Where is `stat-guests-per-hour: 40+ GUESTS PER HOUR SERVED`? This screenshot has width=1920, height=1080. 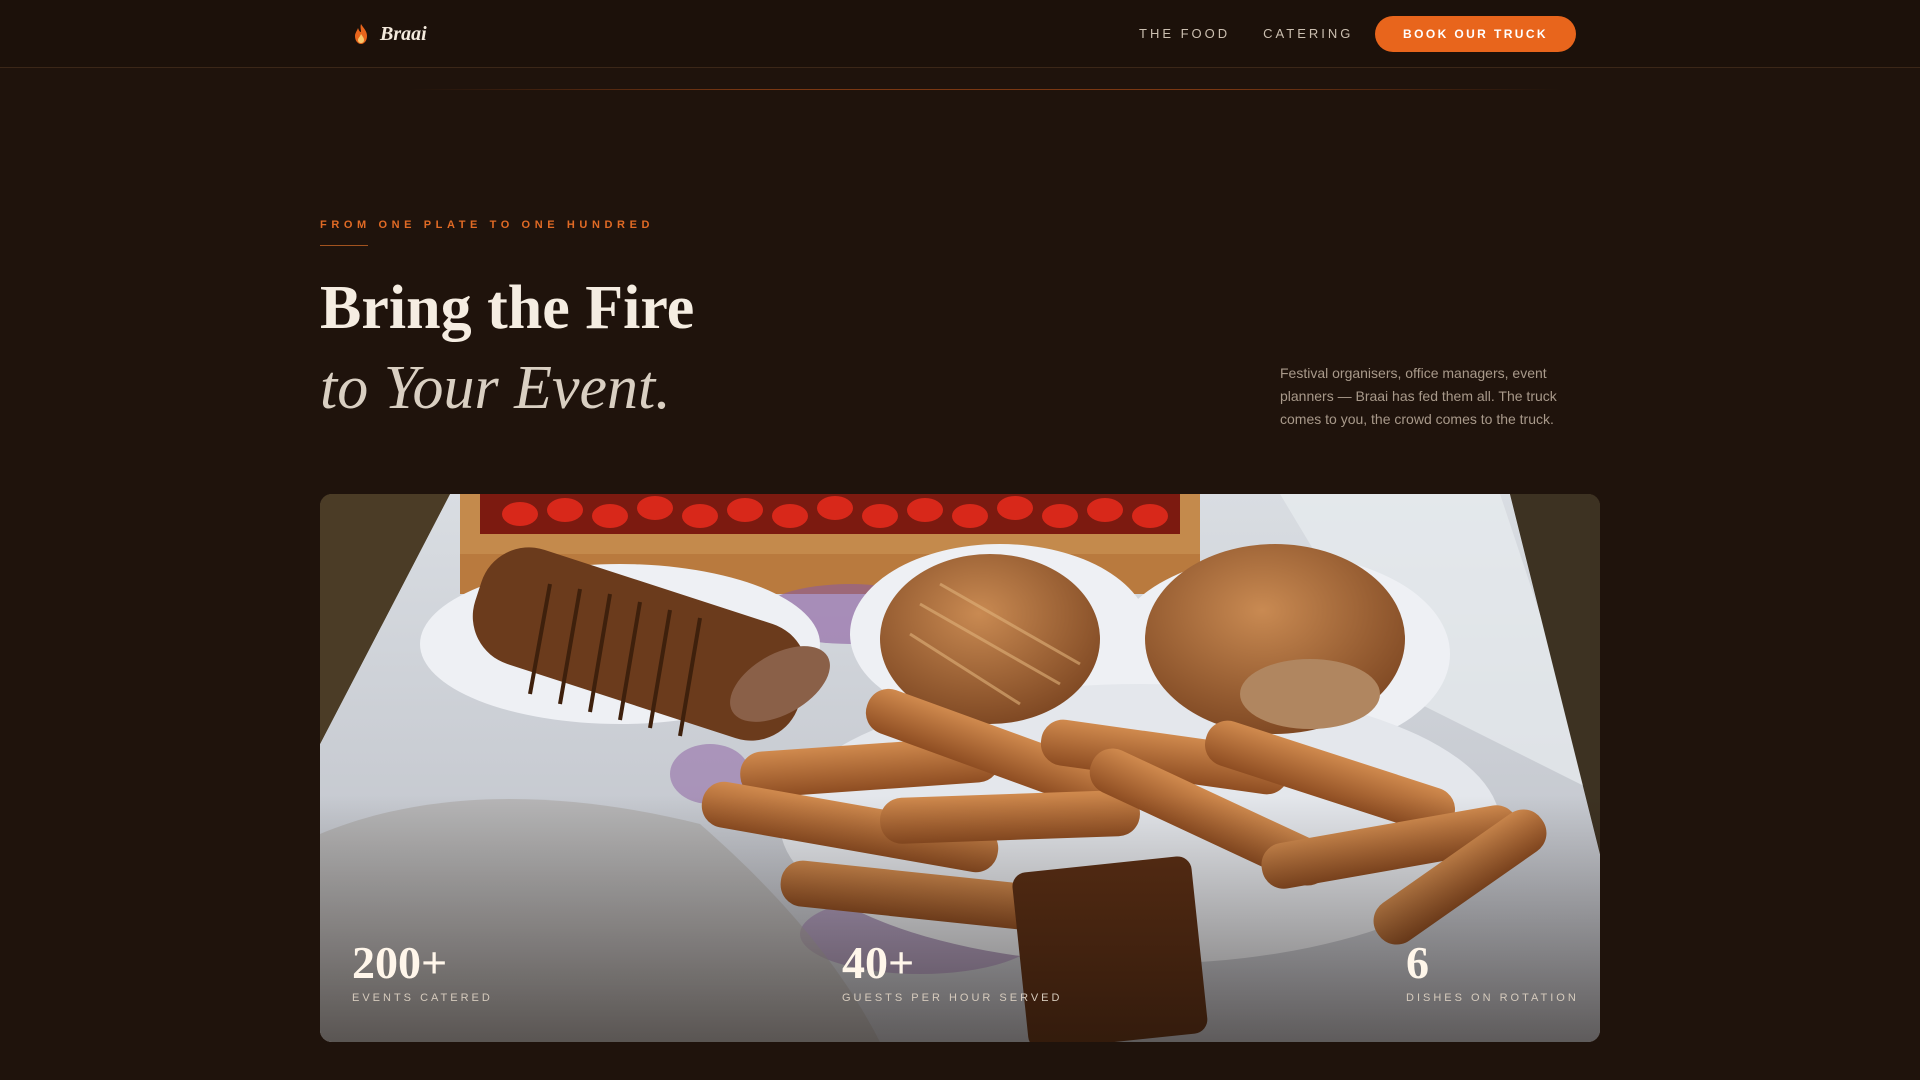
stat-guests-per-hour: 40+ GUESTS PER HOUR SERVED is located at coordinates (952, 971).